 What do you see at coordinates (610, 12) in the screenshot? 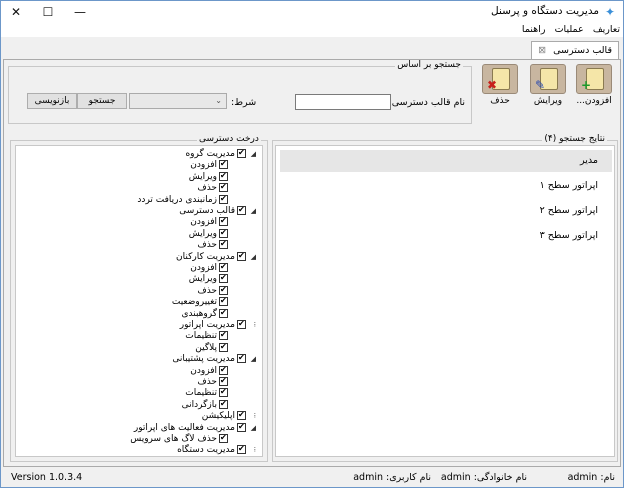
I see `app-logo-icon: ✦` at bounding box center [610, 12].